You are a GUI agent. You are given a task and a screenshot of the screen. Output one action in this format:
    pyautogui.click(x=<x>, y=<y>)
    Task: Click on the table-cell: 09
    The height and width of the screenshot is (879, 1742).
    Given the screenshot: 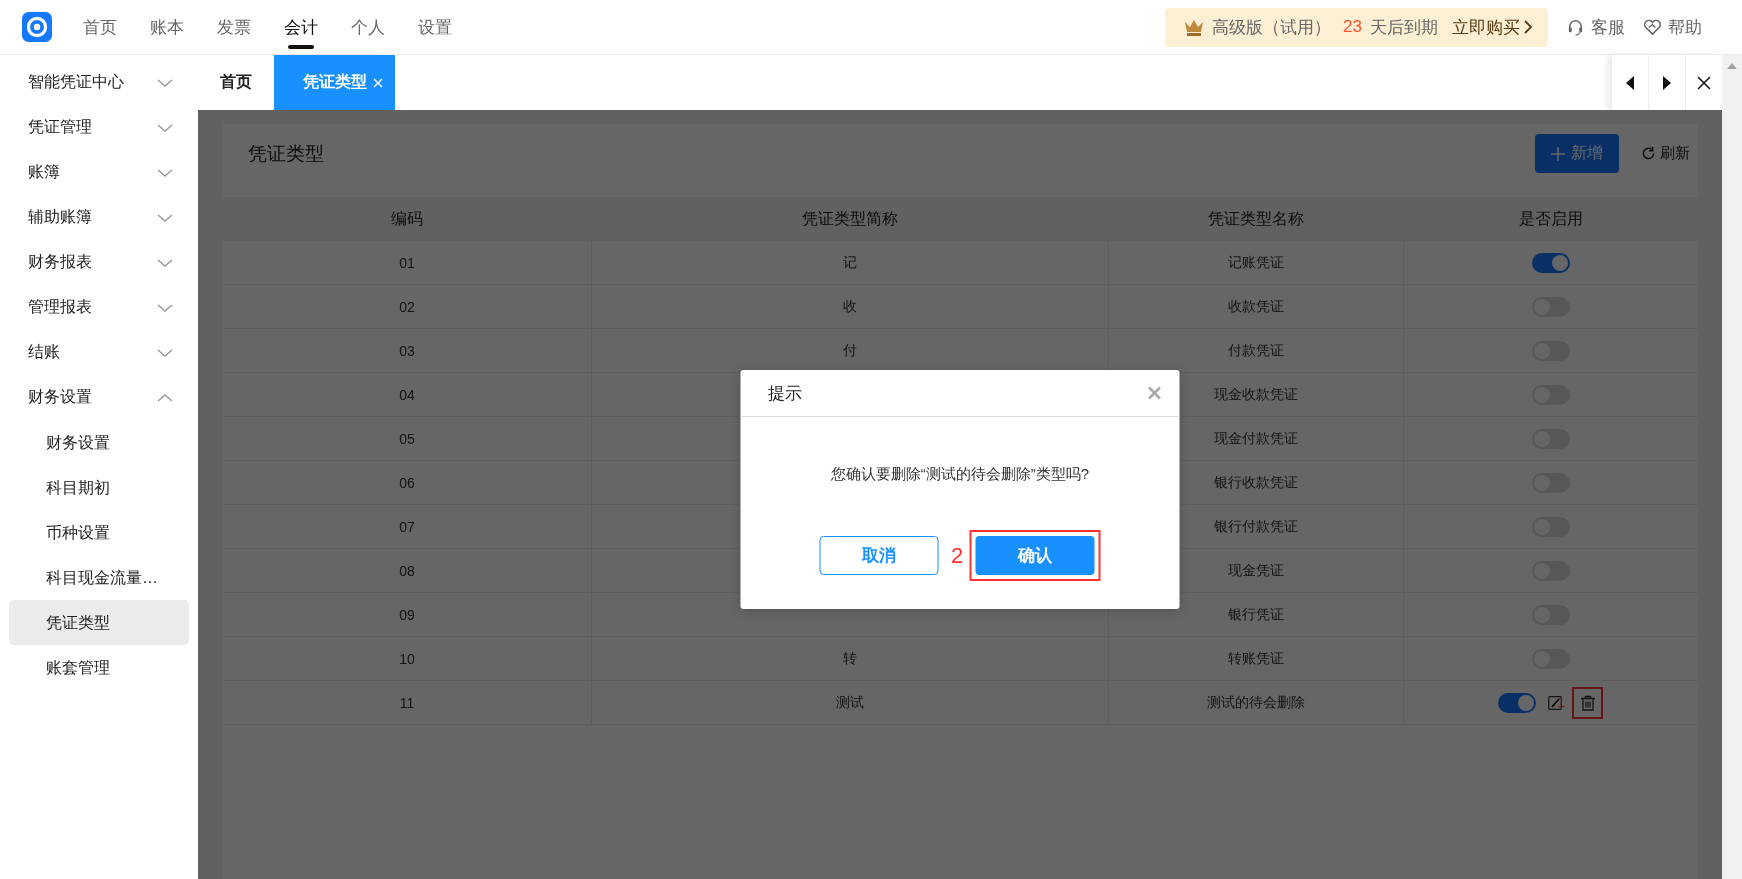 What is the action you would take?
    pyautogui.click(x=407, y=614)
    